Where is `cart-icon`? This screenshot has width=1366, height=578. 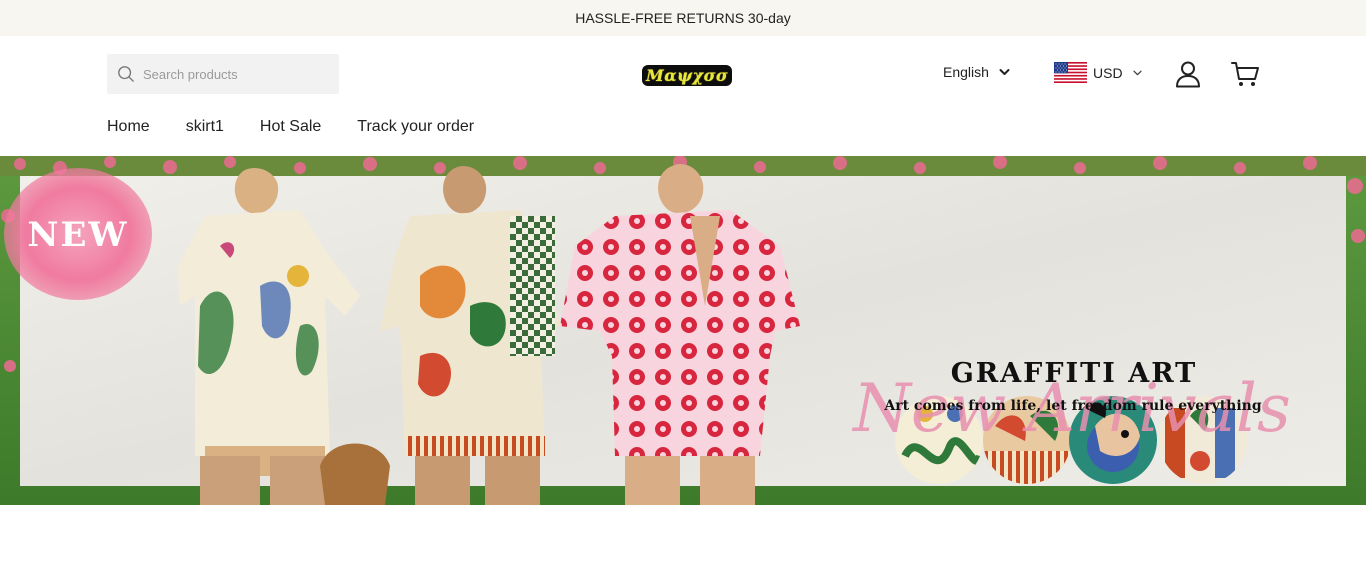 cart-icon is located at coordinates (1245, 74).